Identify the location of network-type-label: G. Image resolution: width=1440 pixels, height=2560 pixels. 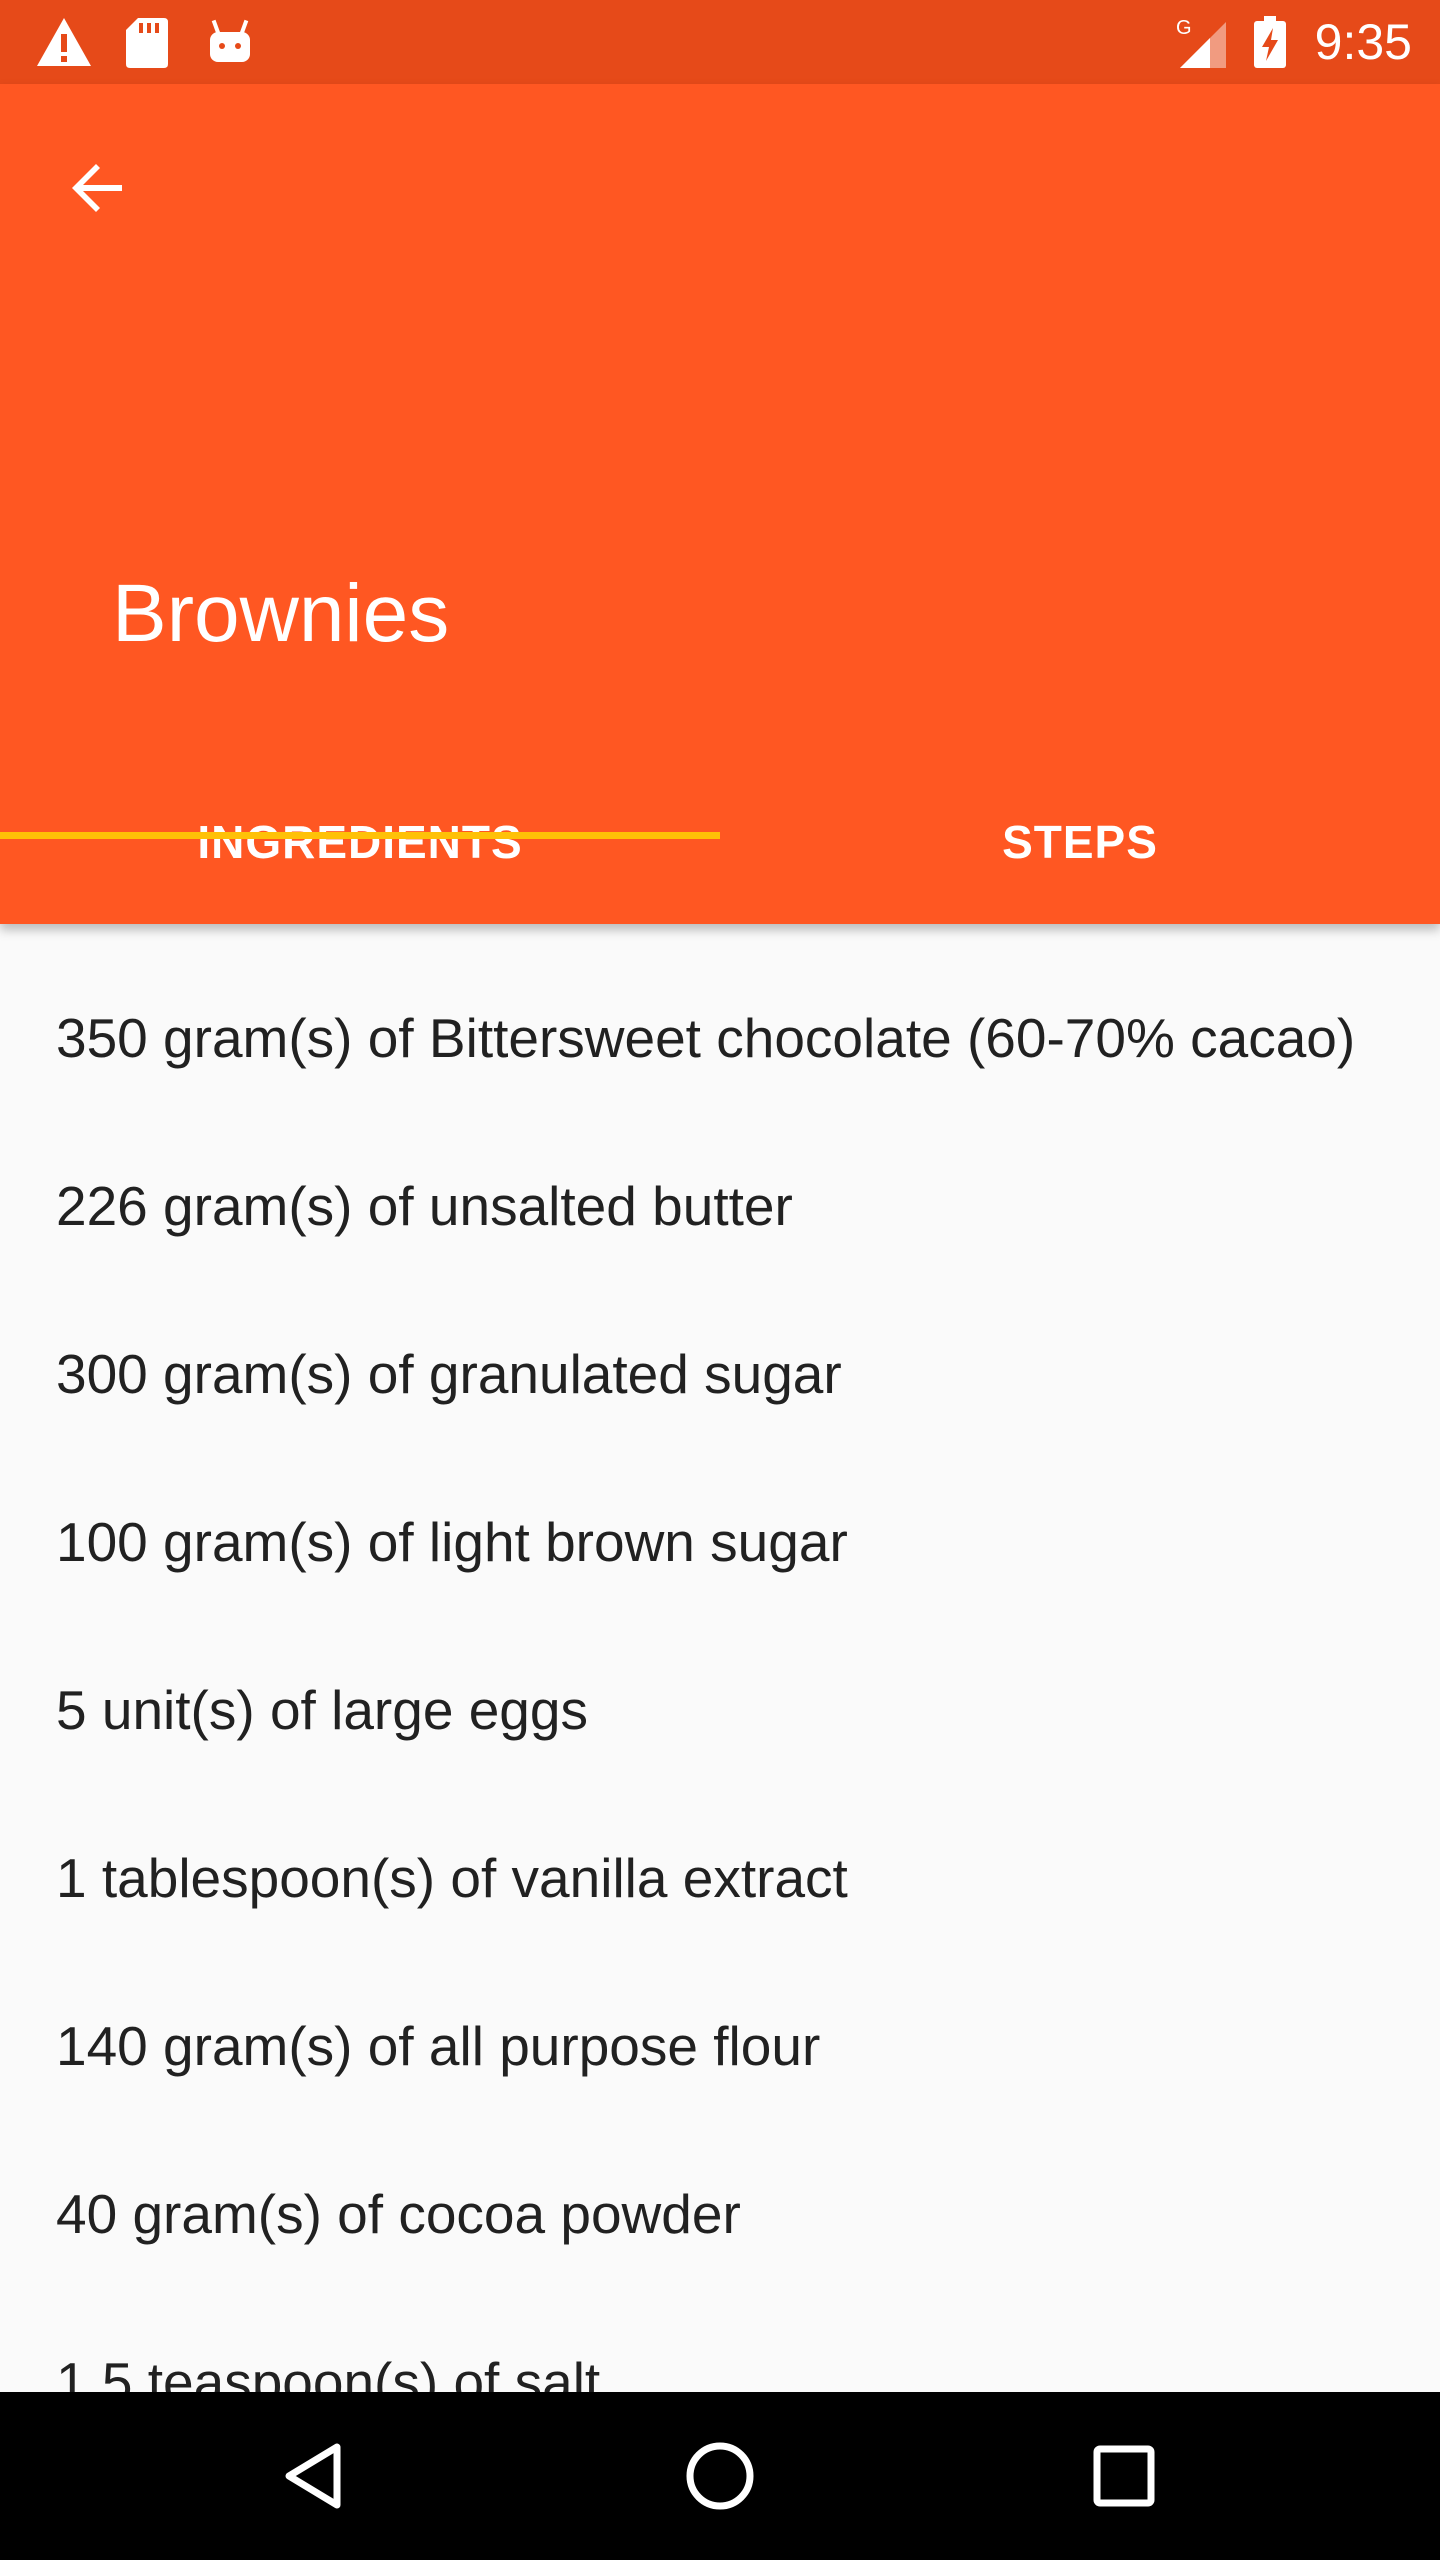
(1184, 28).